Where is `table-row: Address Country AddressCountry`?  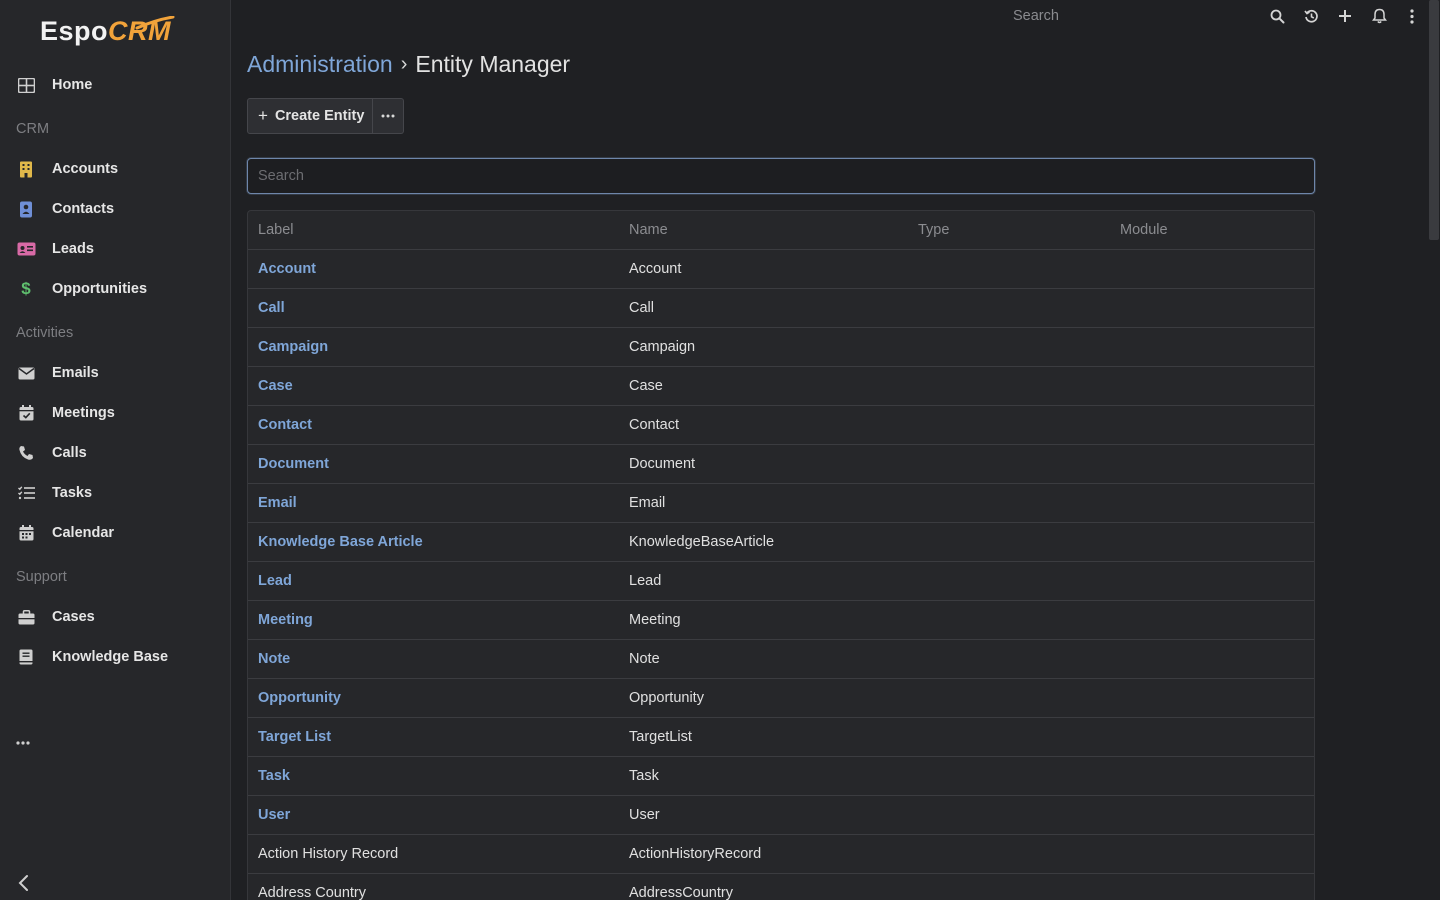 table-row: Address Country AddressCountry is located at coordinates (781, 887).